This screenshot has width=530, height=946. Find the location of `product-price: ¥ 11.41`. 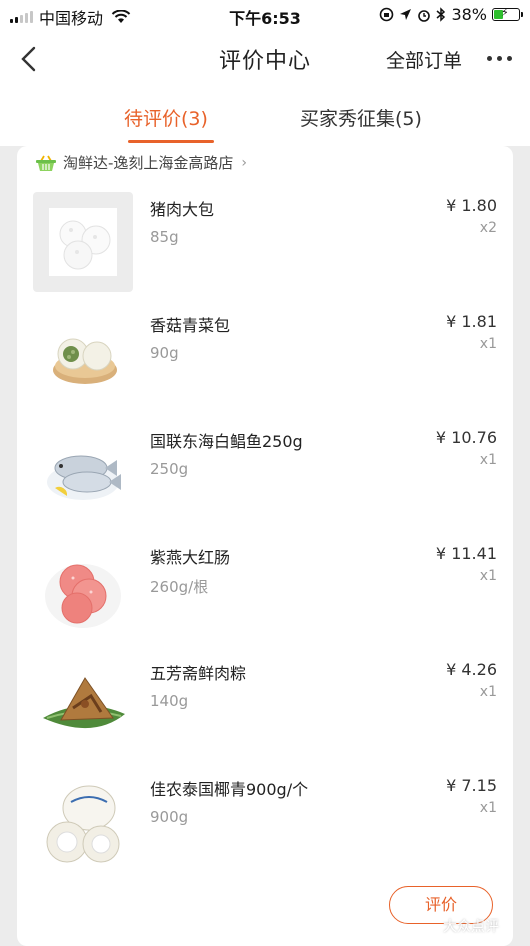

product-price: ¥ 11.41 is located at coordinates (466, 553).